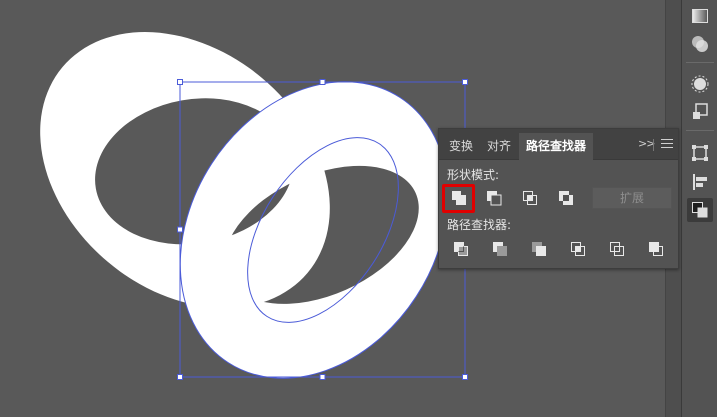 This screenshot has width=717, height=417. I want to click on symbols-icon, so click(700, 112).